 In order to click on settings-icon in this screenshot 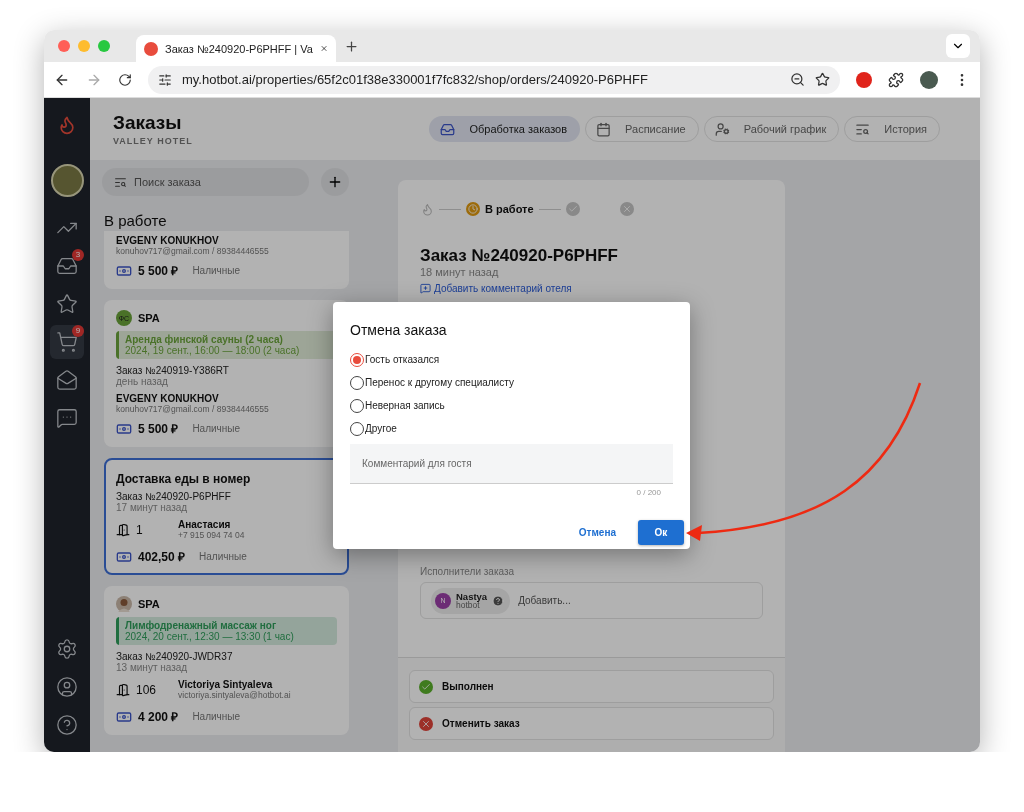, I will do `click(67, 649)`.